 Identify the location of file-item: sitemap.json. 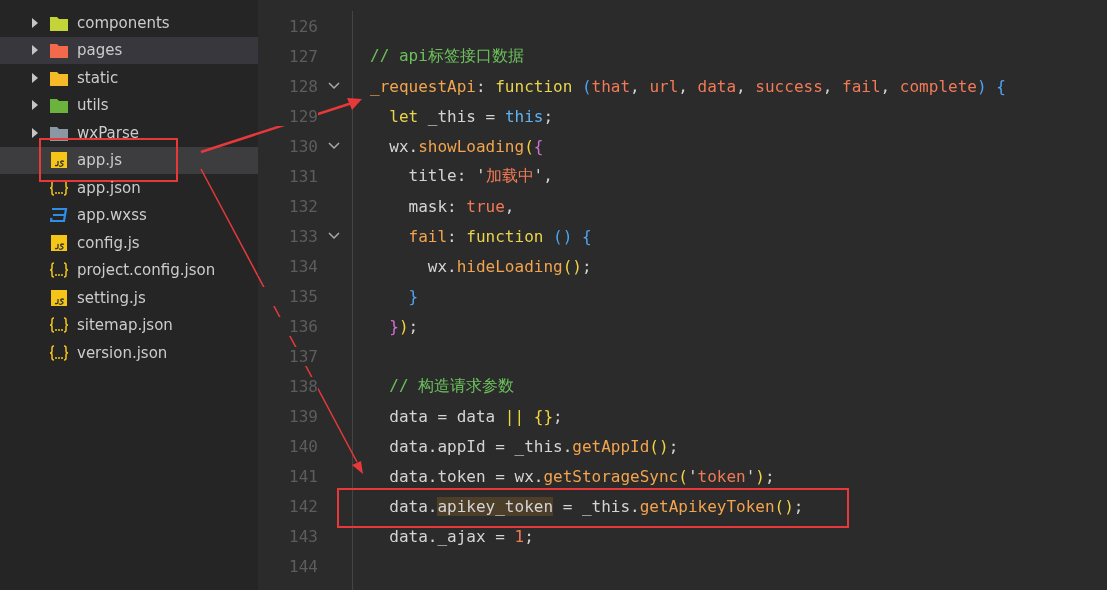
(129, 325).